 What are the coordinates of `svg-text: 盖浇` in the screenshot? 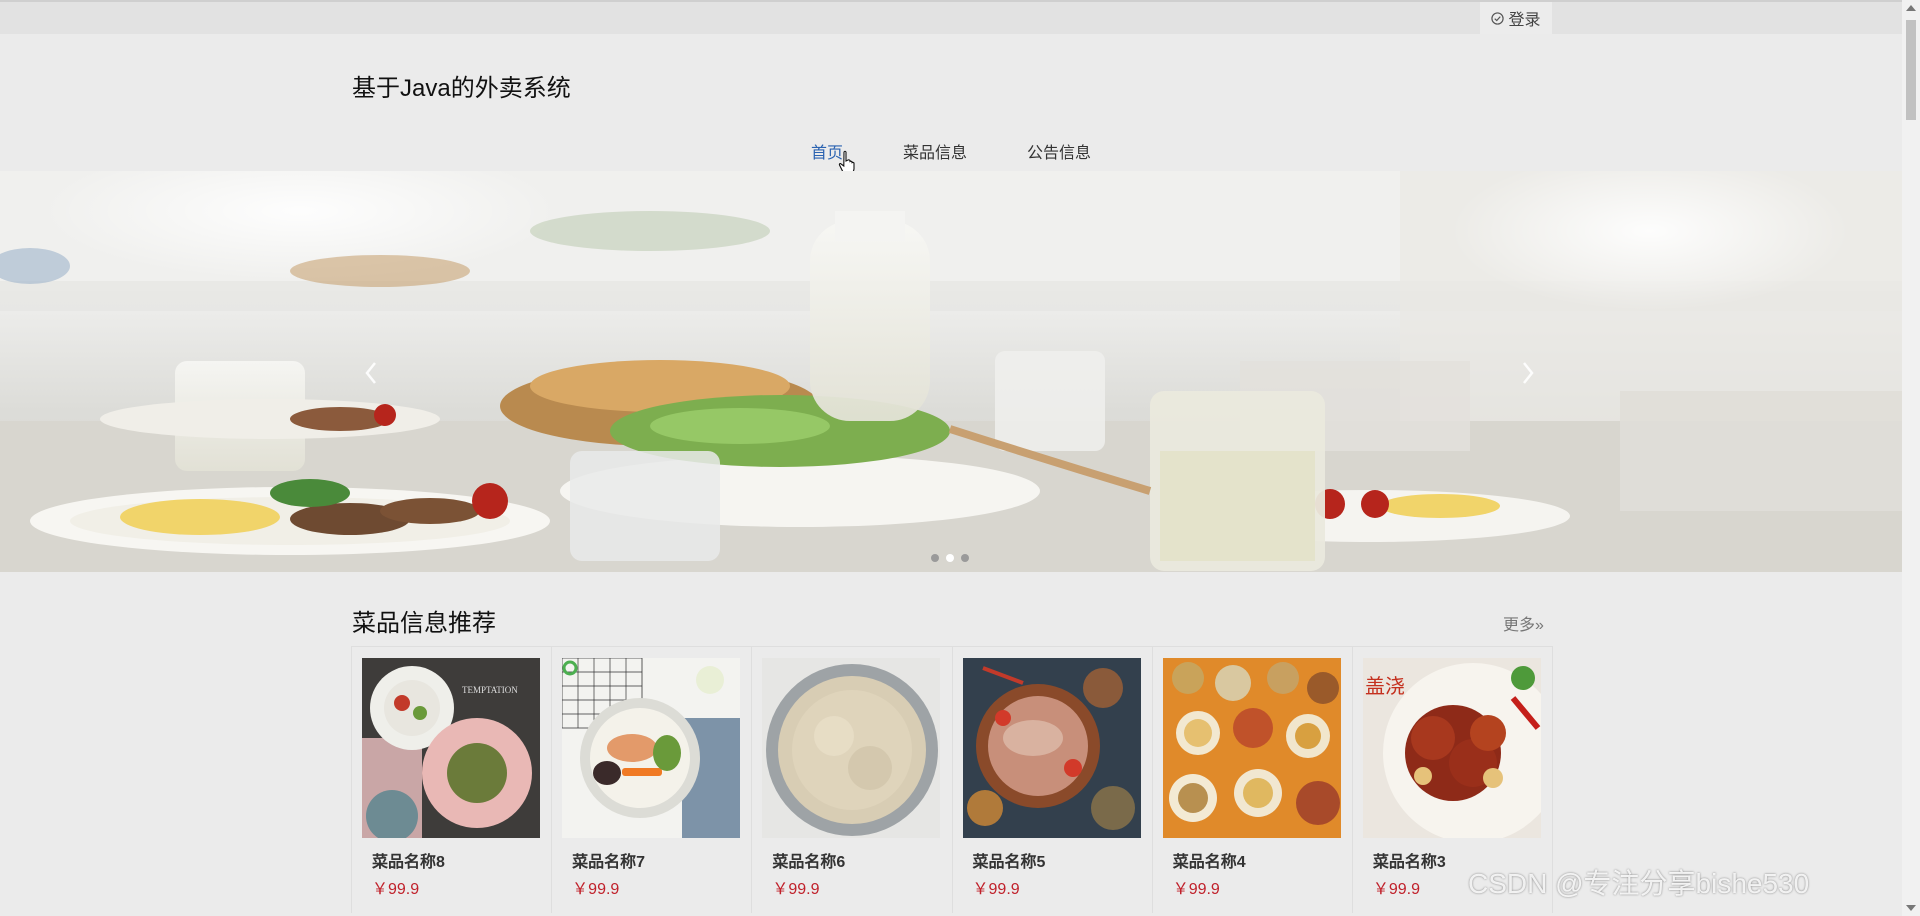 It's located at (1385, 686).